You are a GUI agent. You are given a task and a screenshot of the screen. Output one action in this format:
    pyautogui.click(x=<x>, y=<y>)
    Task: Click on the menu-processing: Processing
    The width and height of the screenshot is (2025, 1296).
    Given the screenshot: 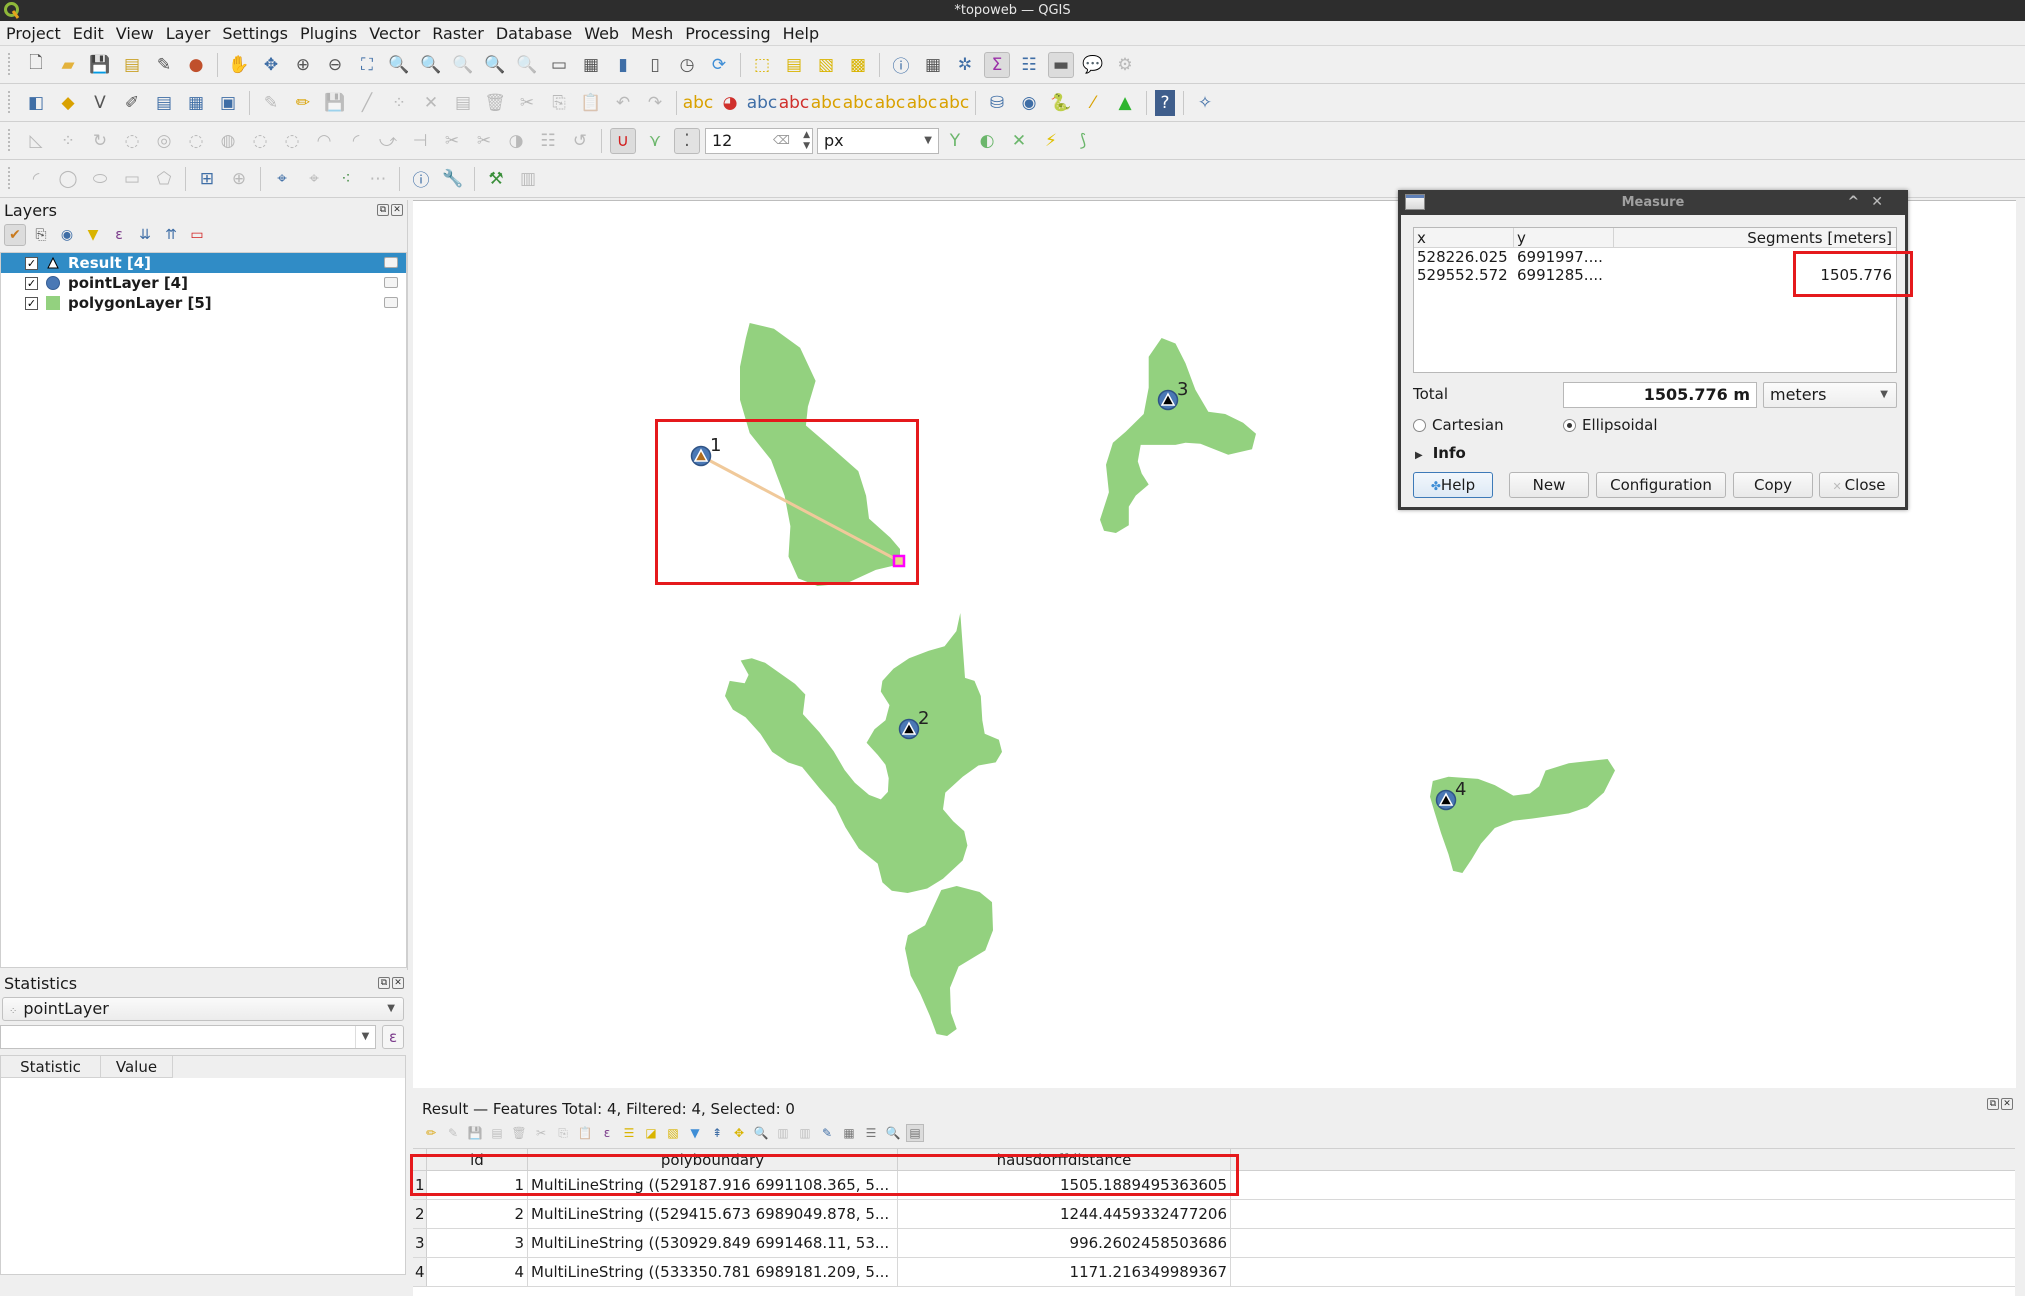 What is the action you would take?
    pyautogui.click(x=727, y=33)
    